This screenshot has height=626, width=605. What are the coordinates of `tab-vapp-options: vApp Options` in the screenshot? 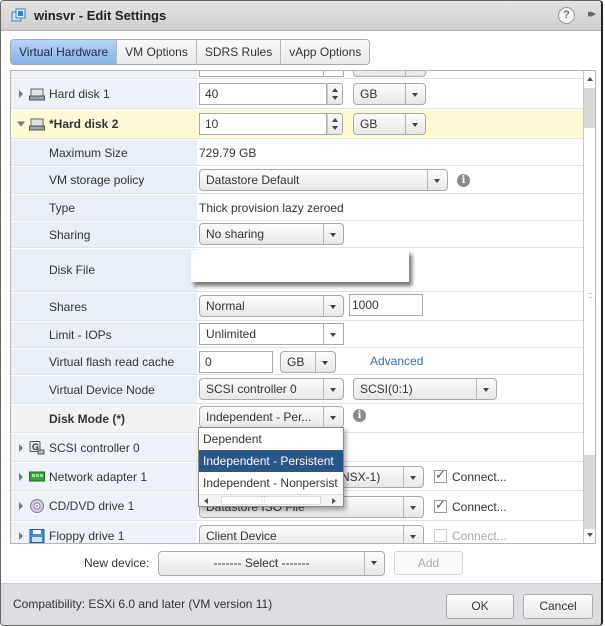 It's located at (325, 52).